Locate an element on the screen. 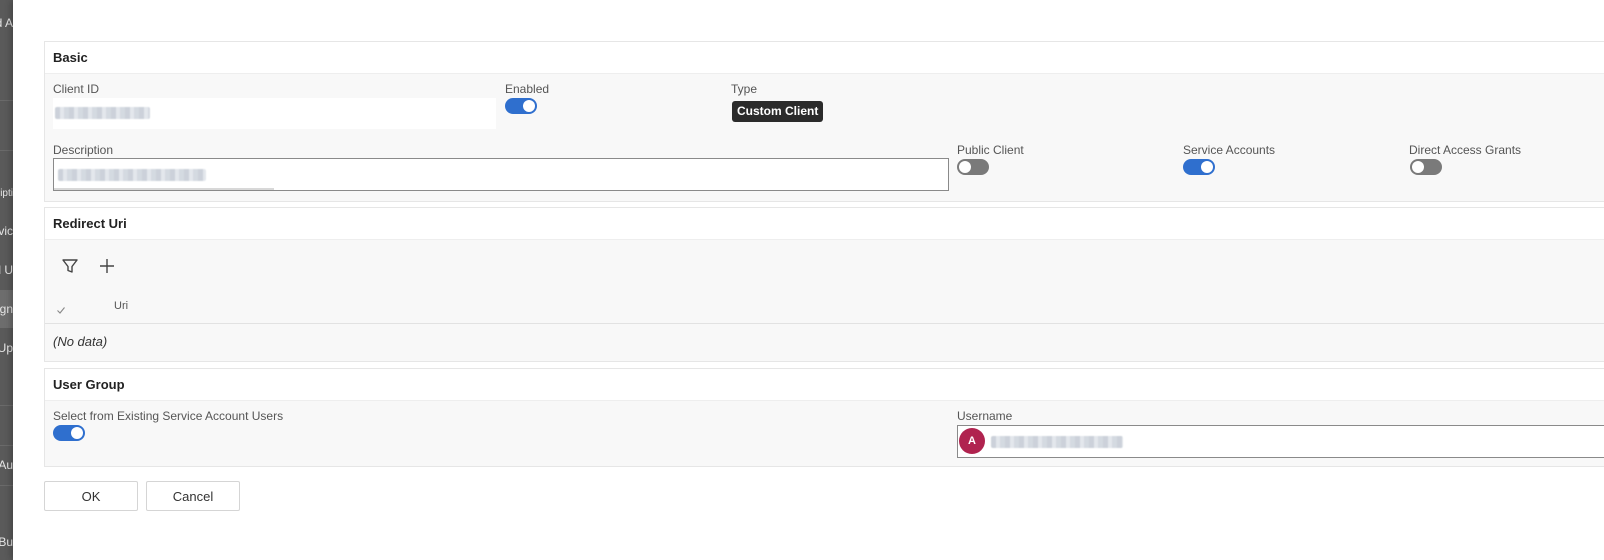  user-group-section-title: User Group is located at coordinates (824, 385).